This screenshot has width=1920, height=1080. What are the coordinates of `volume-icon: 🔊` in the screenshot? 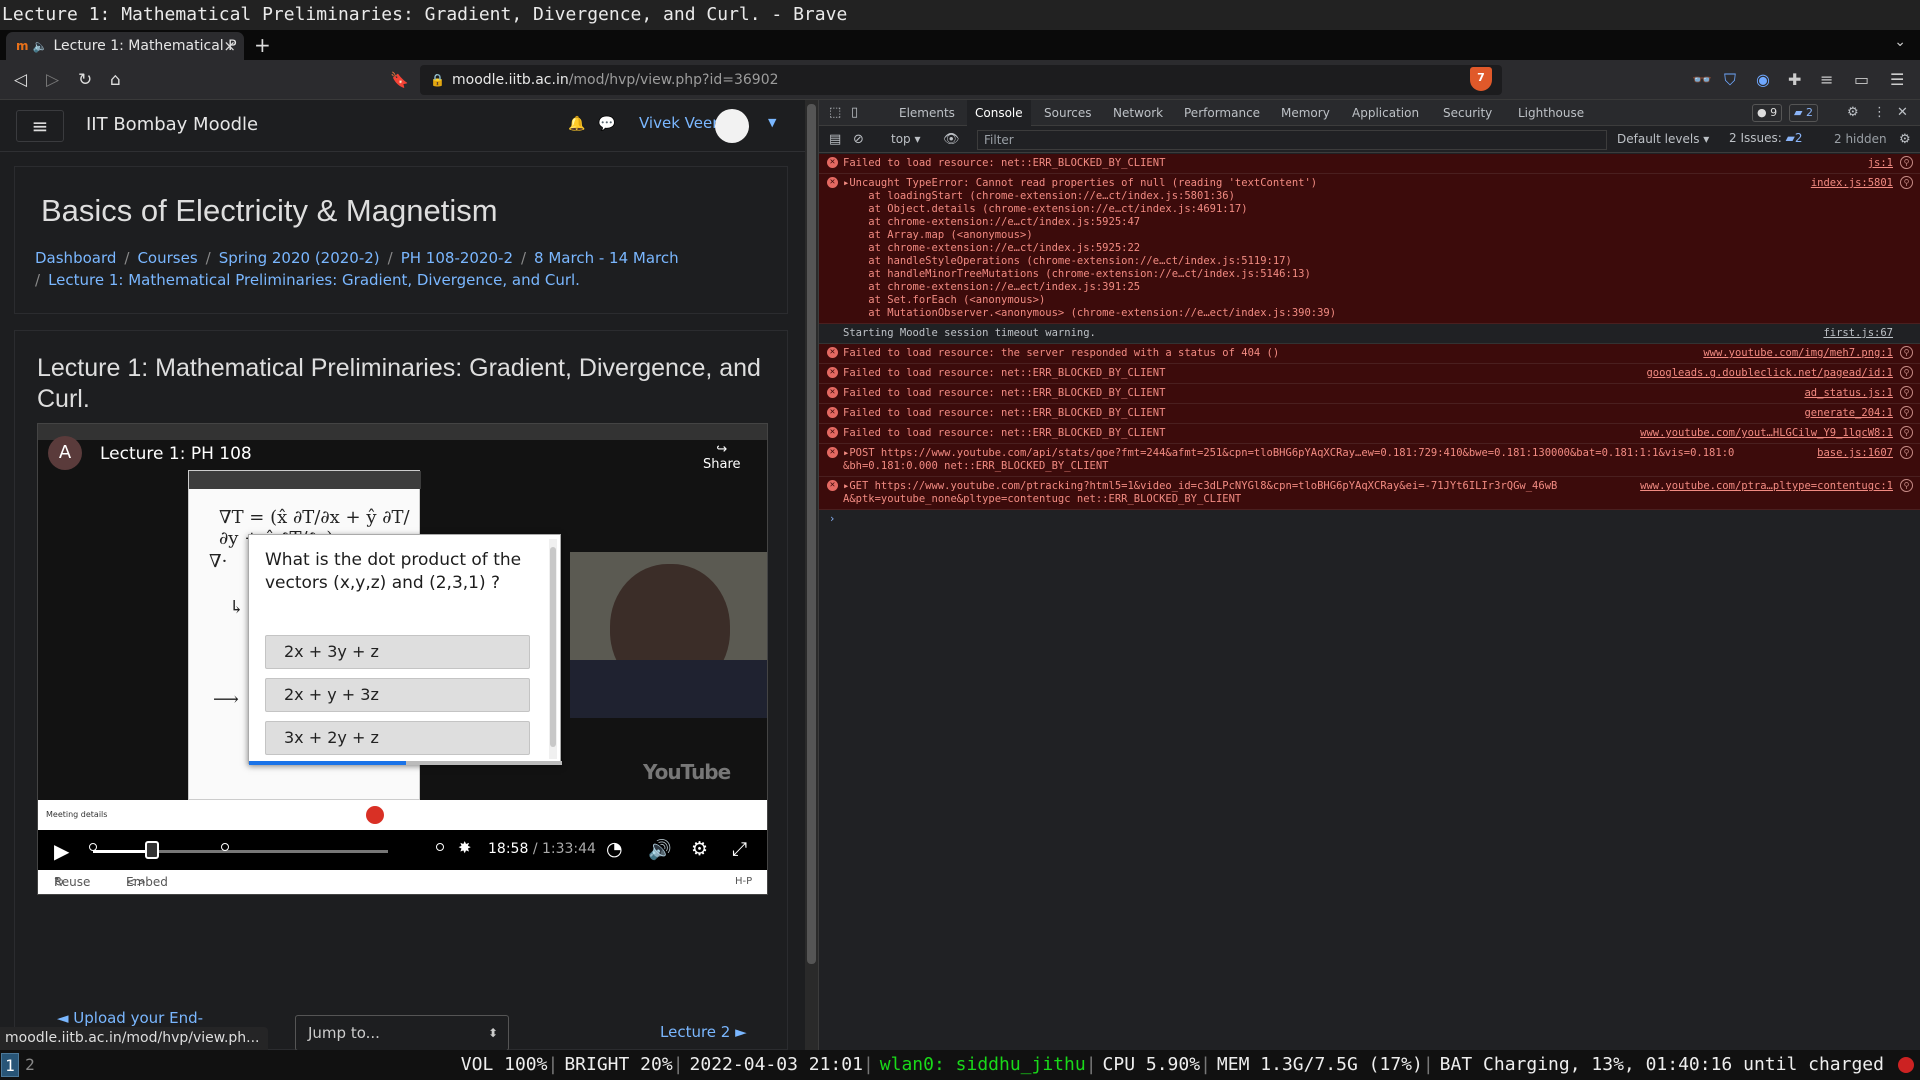 It's located at (660, 849).